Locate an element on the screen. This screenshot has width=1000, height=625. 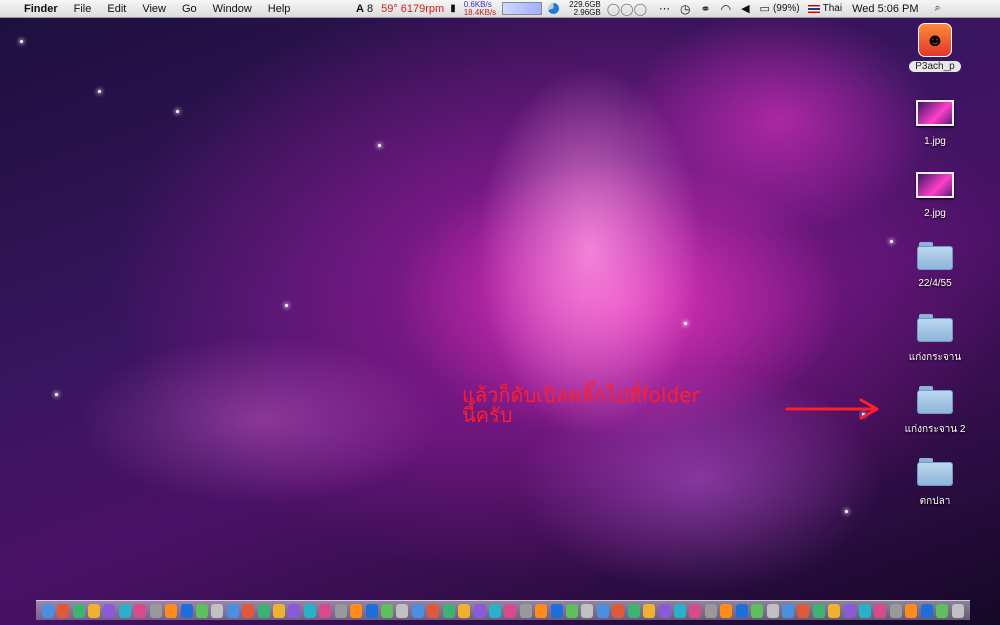
usb-icon: ▮ is located at coordinates (453, 8).